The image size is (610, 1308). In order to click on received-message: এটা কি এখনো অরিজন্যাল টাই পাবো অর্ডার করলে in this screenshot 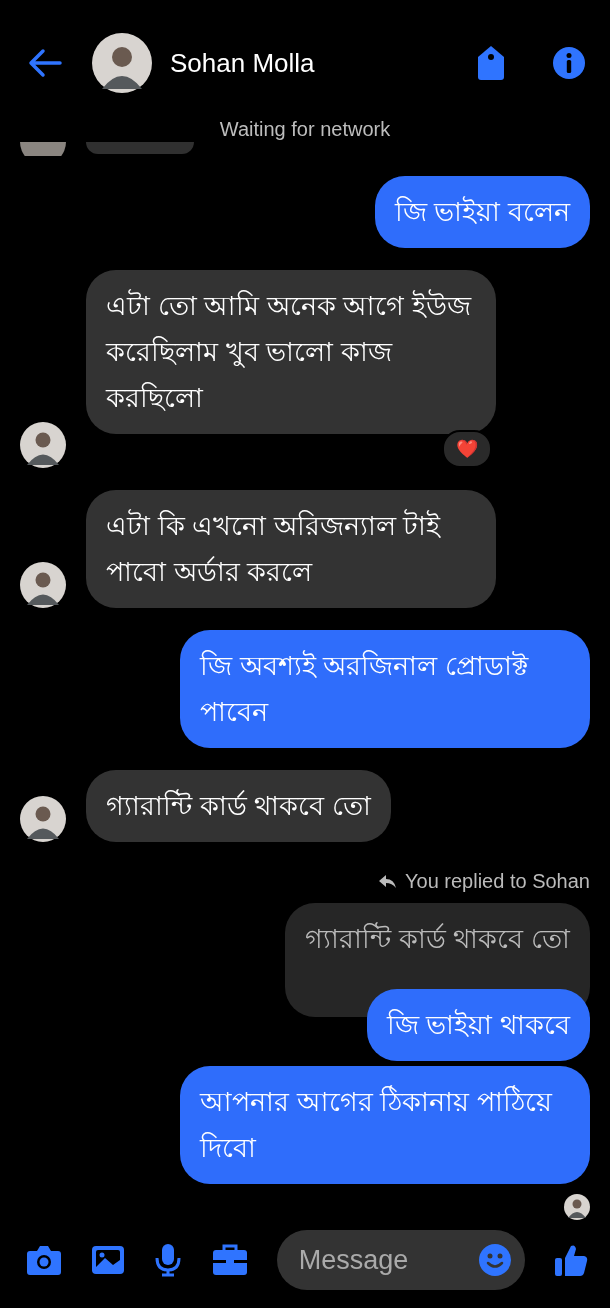, I will do `click(291, 549)`.